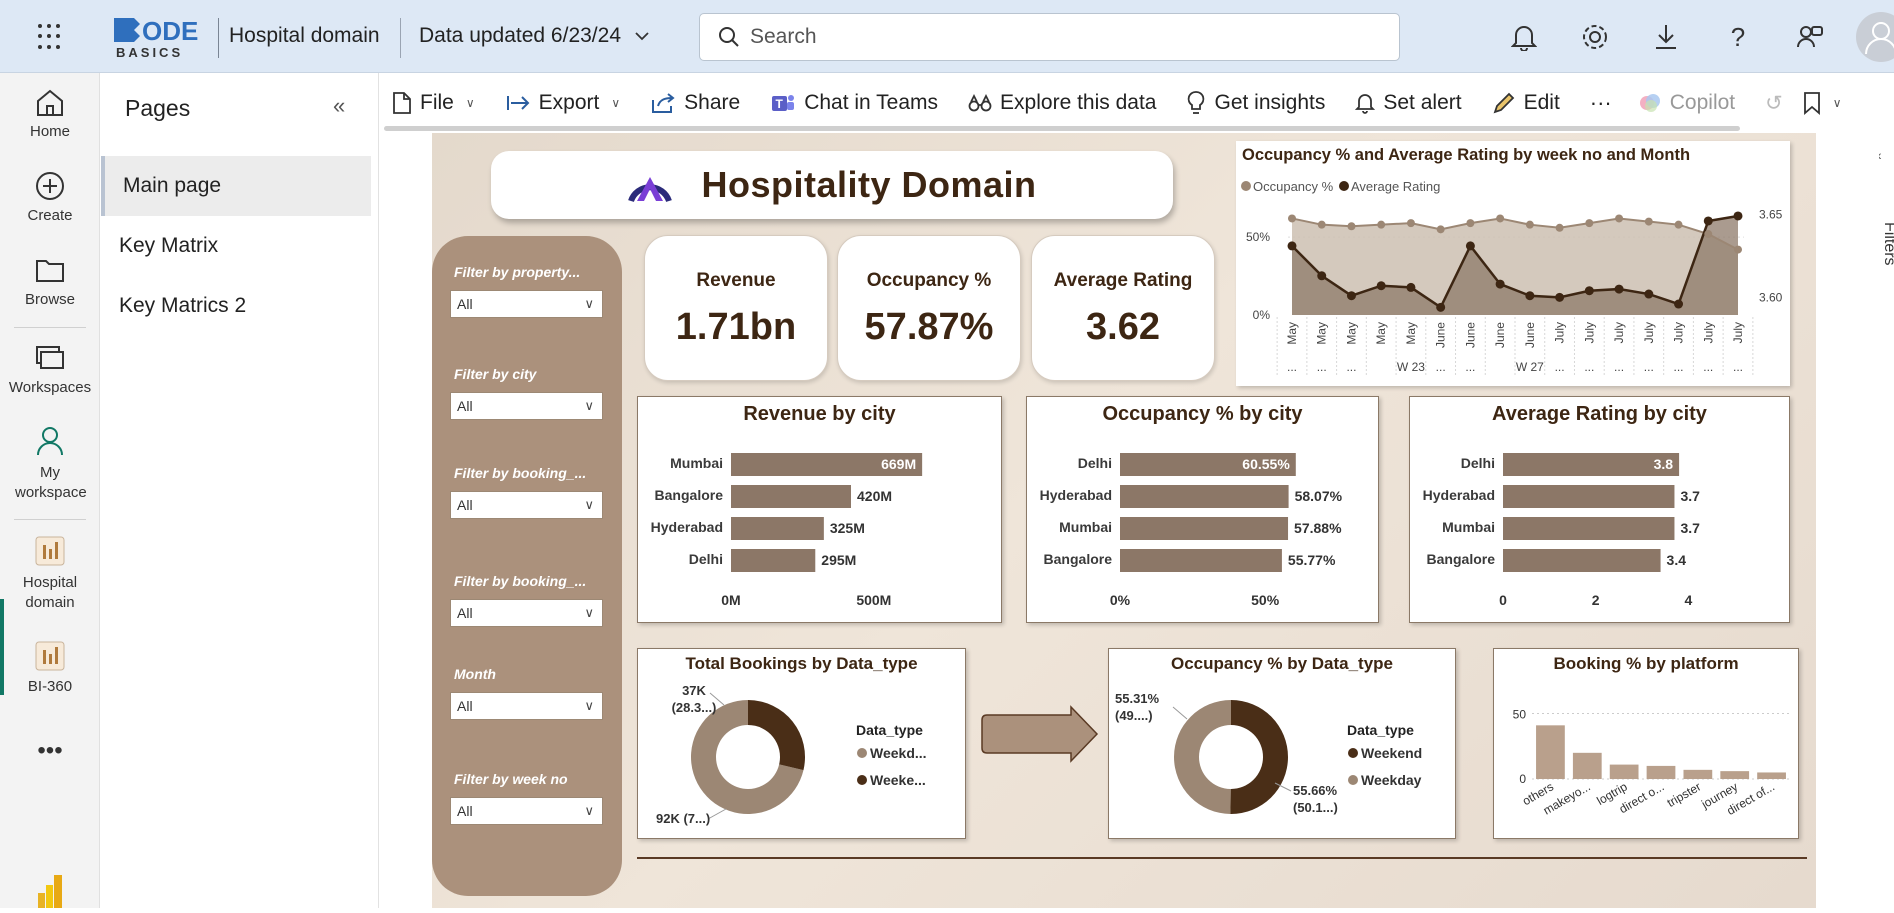 The height and width of the screenshot is (913, 1894). I want to click on share-button: Share, so click(695, 103).